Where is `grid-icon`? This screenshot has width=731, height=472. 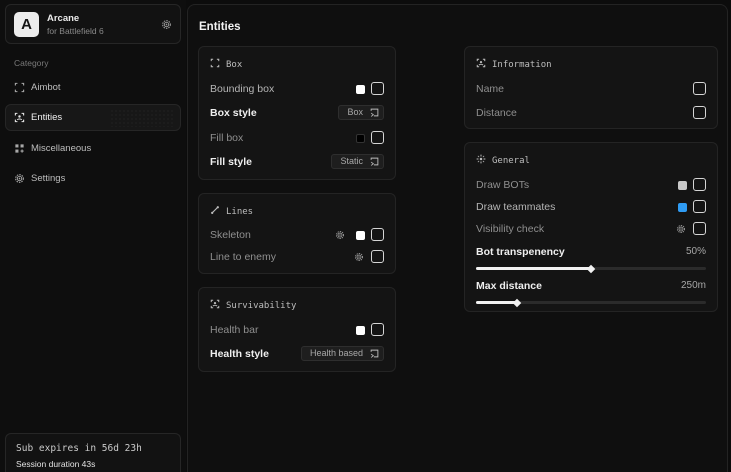
grid-icon is located at coordinates (19, 148).